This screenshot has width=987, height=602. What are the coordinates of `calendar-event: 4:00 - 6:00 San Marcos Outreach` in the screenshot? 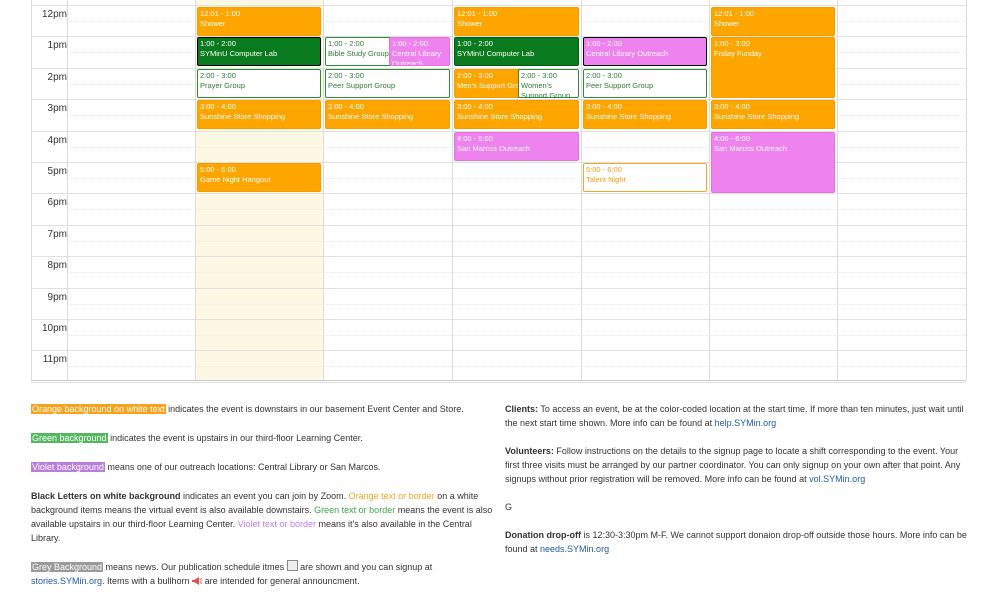 It's located at (773, 162).